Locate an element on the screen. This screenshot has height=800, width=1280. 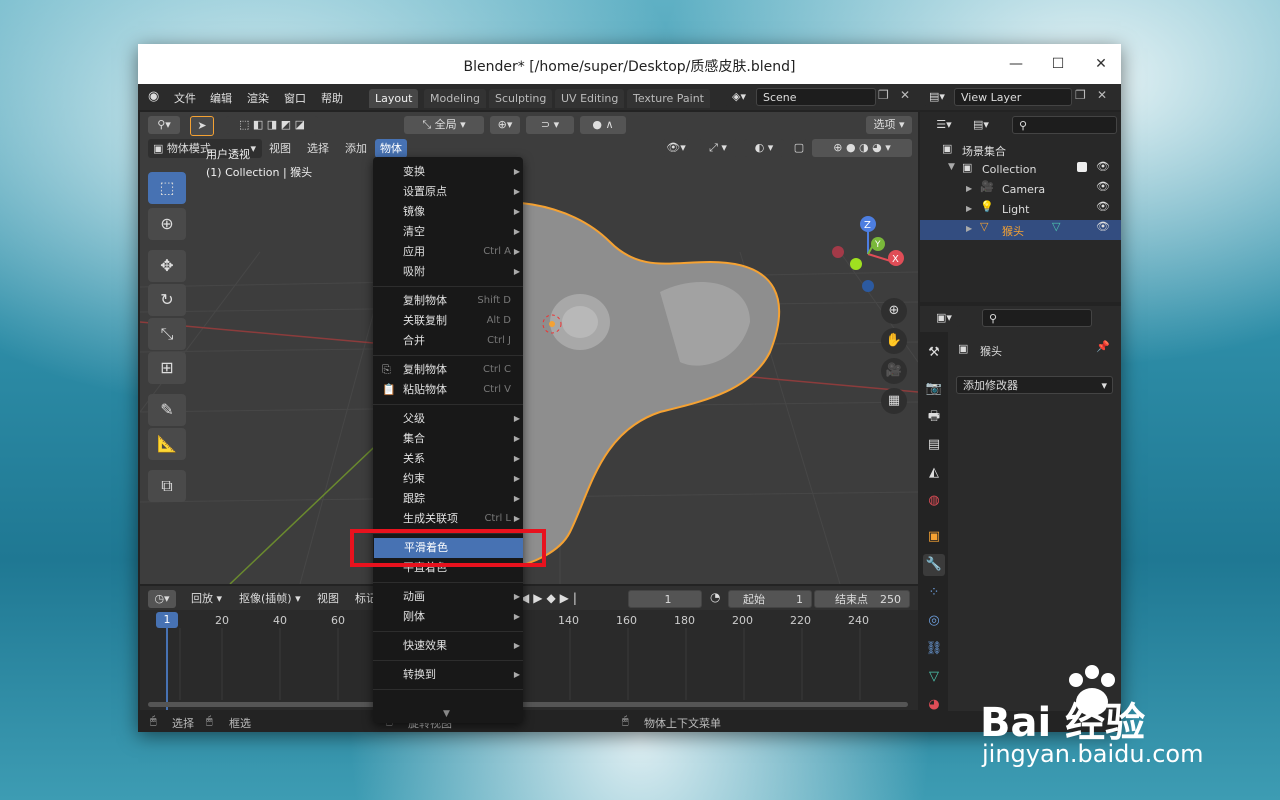
expand-light-icon: ▶ is located at coordinates (969, 208).